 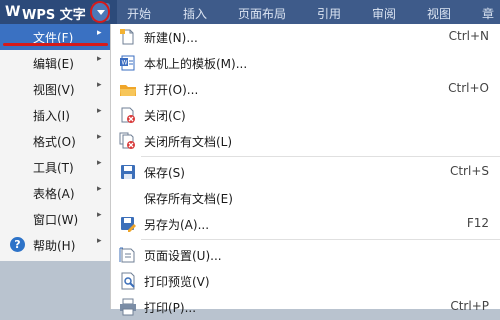 I want to click on menu-item-label: 格式(O), so click(x=54, y=142).